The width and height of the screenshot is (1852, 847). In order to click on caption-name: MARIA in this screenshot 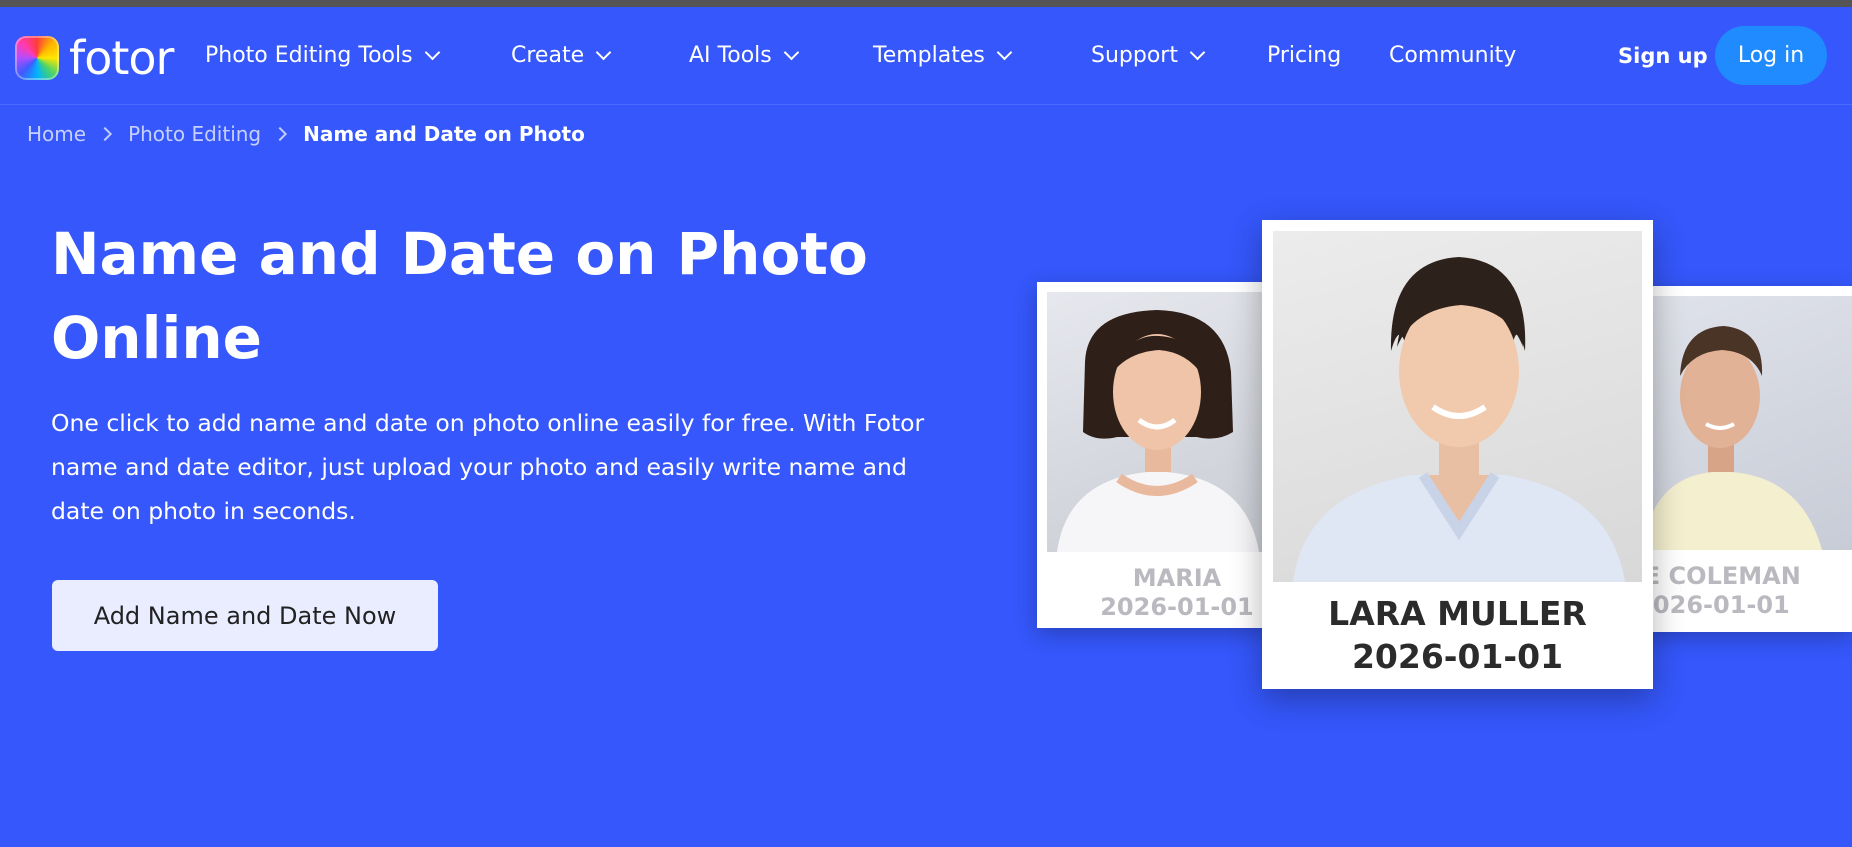, I will do `click(1177, 578)`.